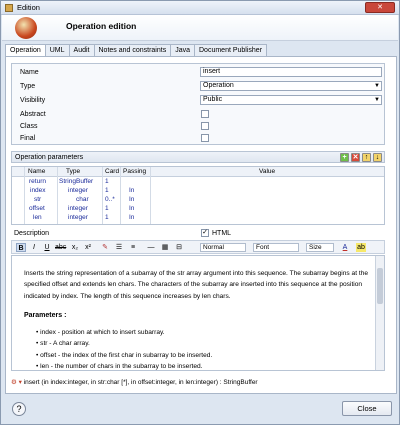 This screenshot has width=400, height=425. I want to click on type-select: Operation ▼, so click(291, 86).